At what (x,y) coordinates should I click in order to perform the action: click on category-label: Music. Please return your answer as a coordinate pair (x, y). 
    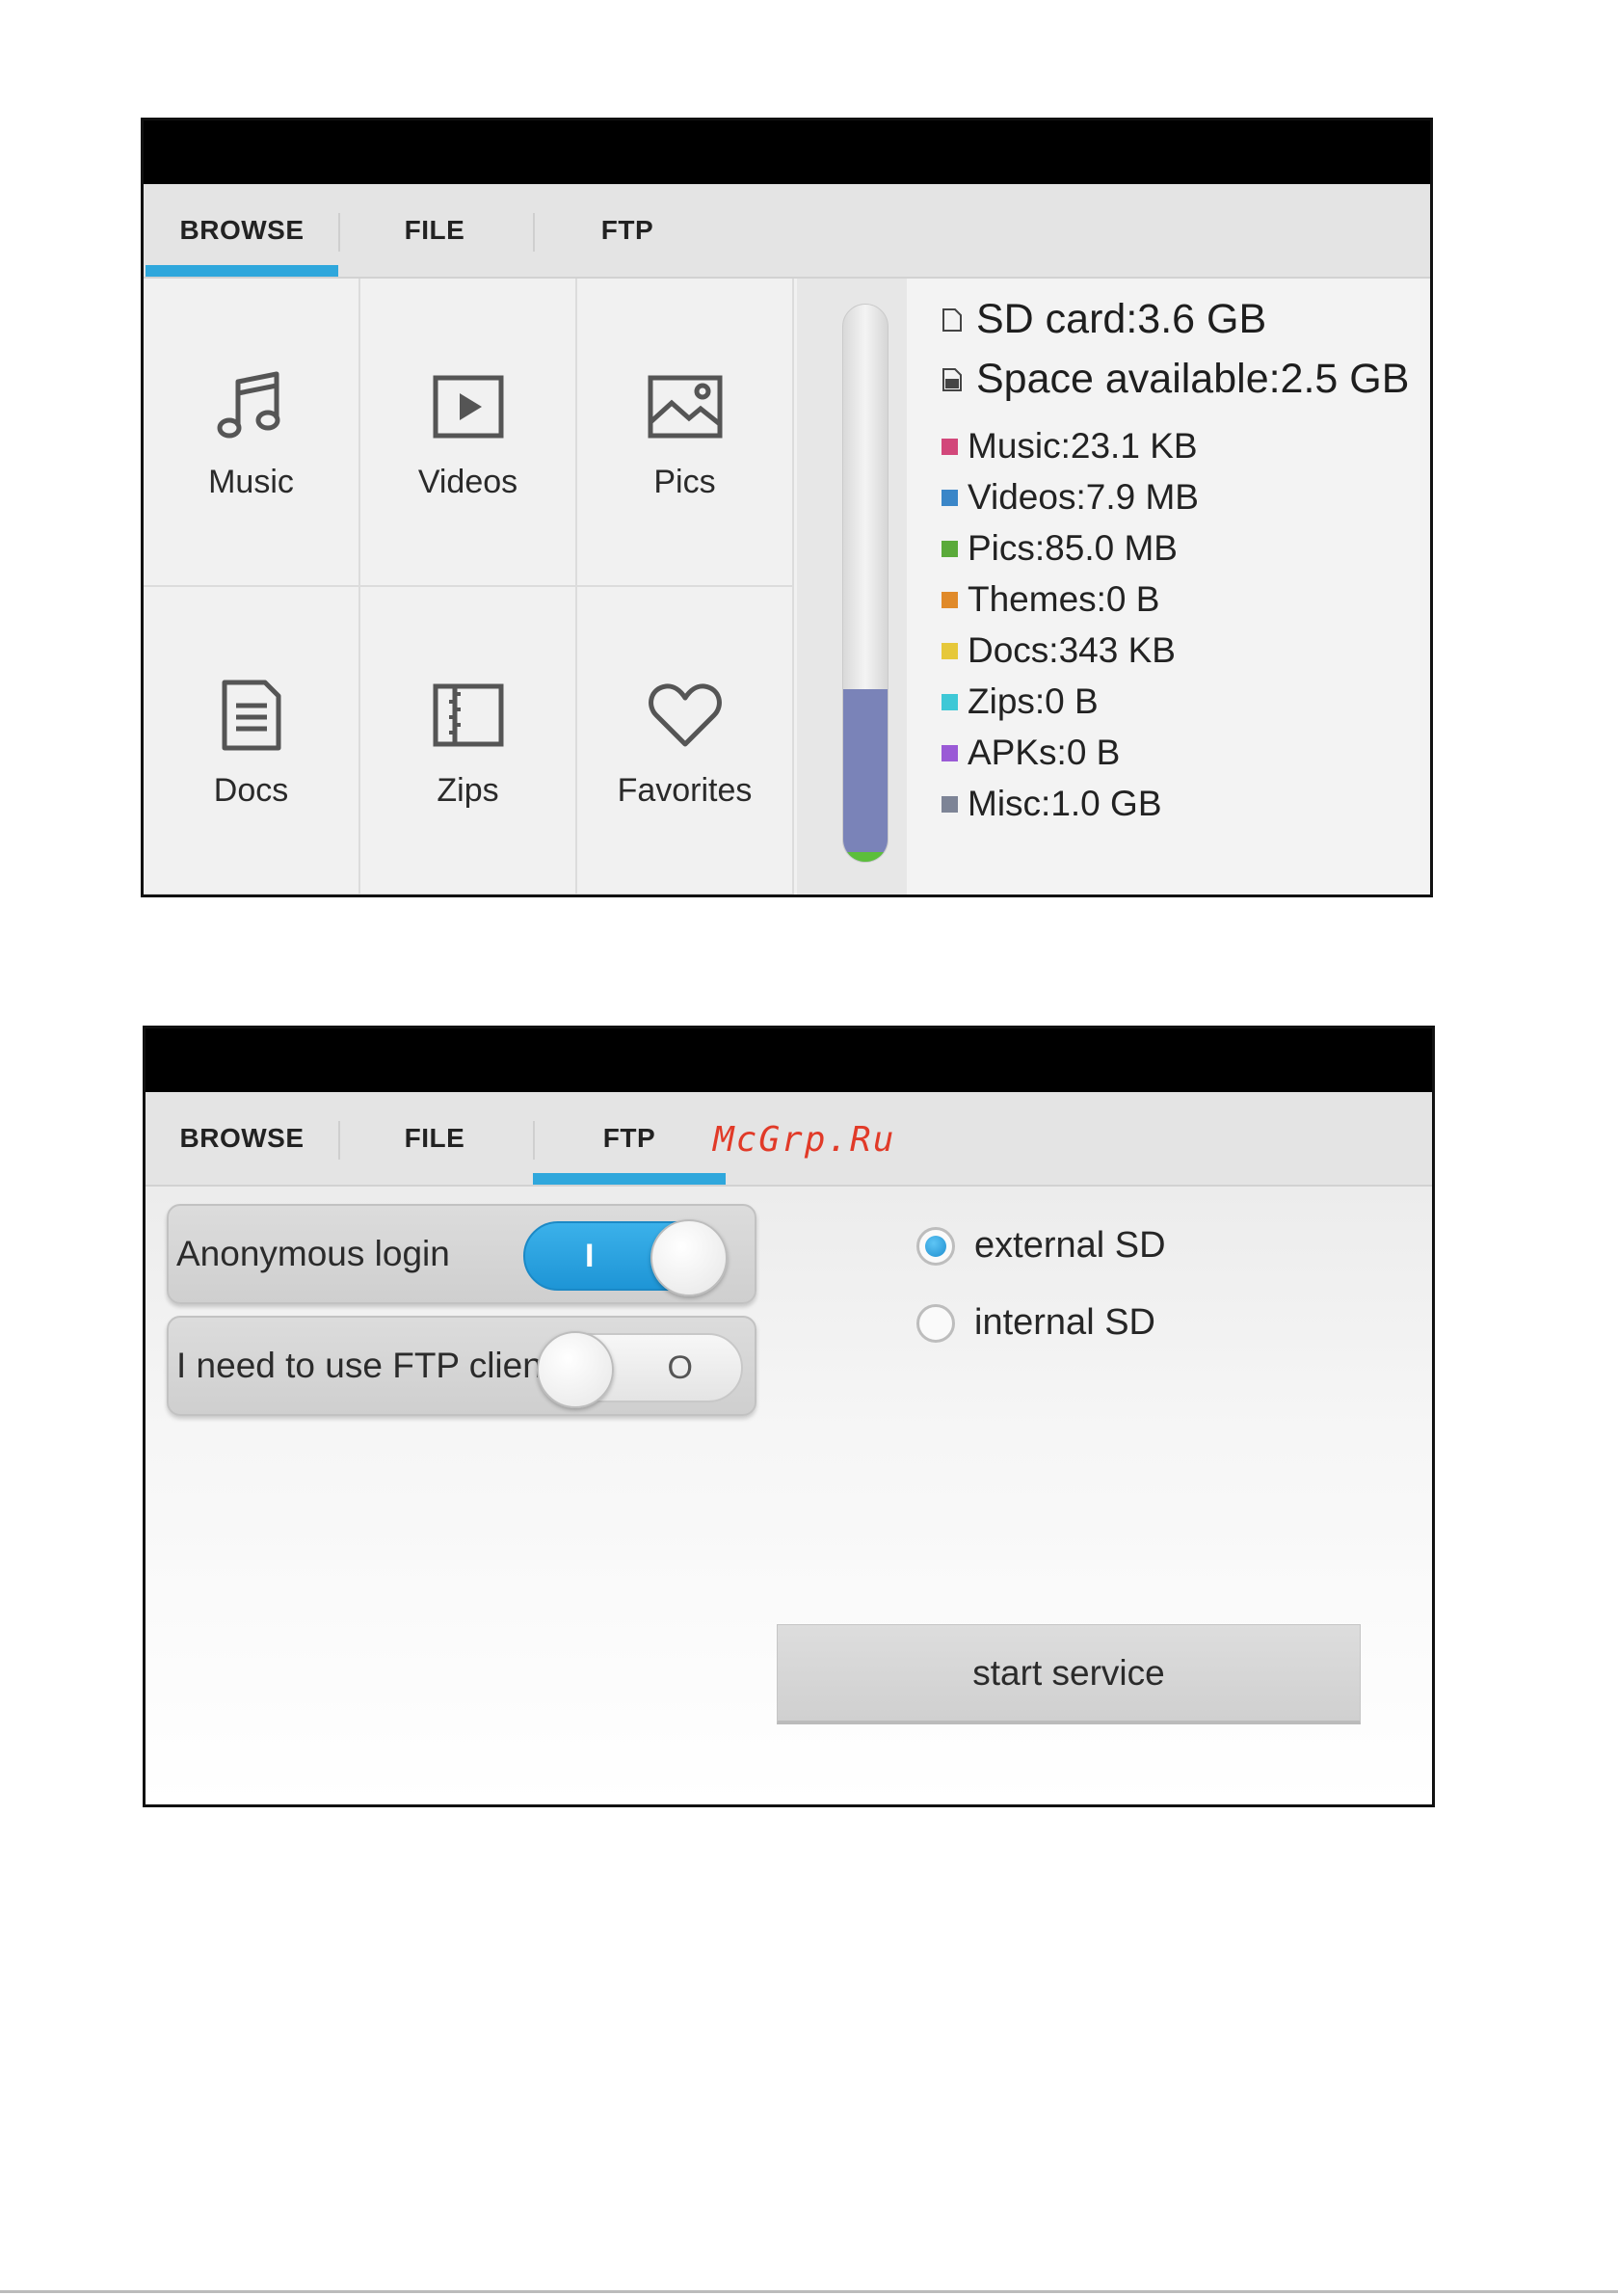
    Looking at the image, I should click on (251, 481).